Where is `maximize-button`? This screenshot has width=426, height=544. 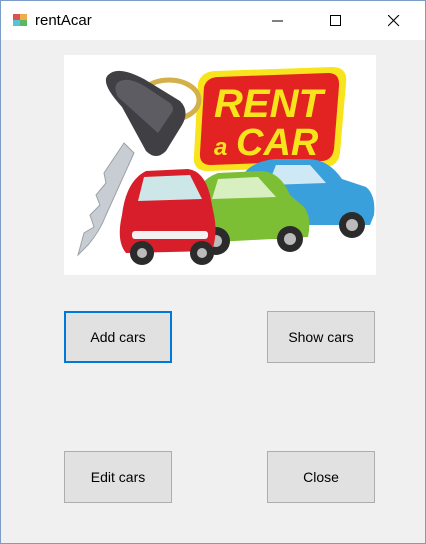
maximize-button is located at coordinates (336, 20).